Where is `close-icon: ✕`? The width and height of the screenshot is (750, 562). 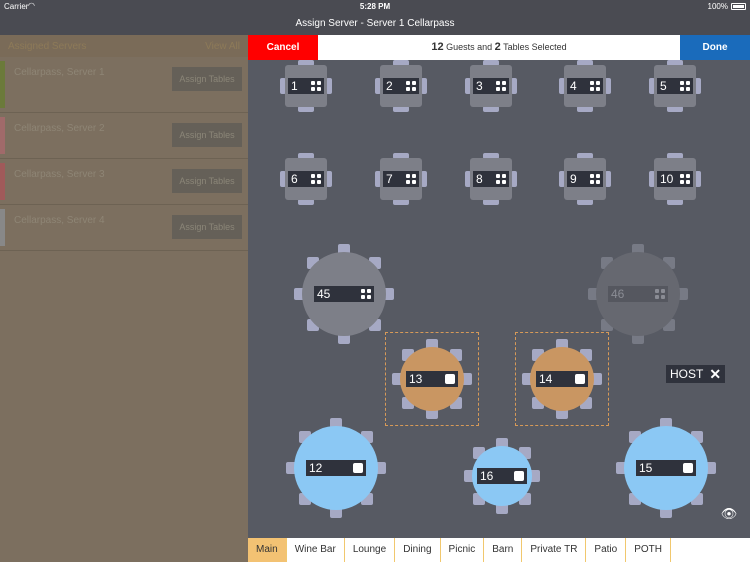
close-icon: ✕ is located at coordinates (715, 374).